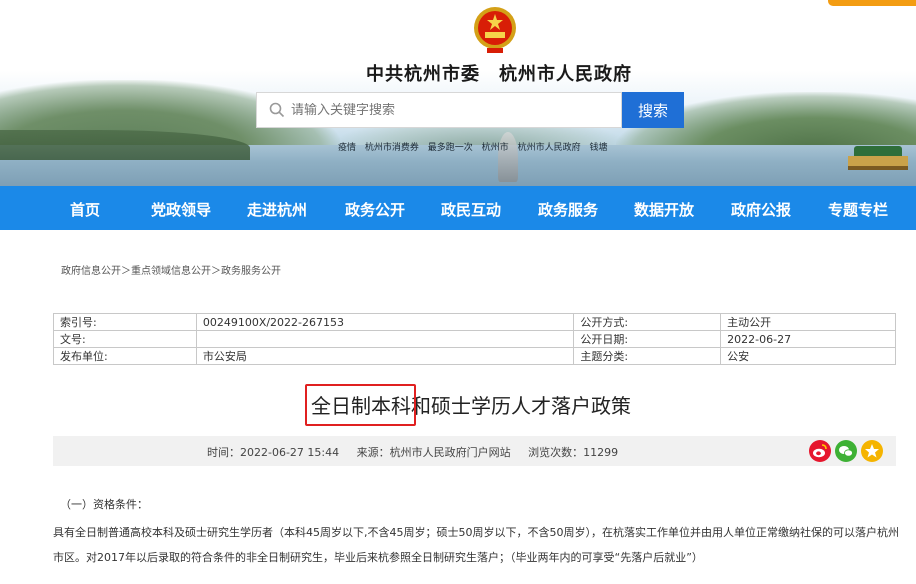 This screenshot has height=584, width=916. What do you see at coordinates (385, 339) in the screenshot?
I see `meta-value` at bounding box center [385, 339].